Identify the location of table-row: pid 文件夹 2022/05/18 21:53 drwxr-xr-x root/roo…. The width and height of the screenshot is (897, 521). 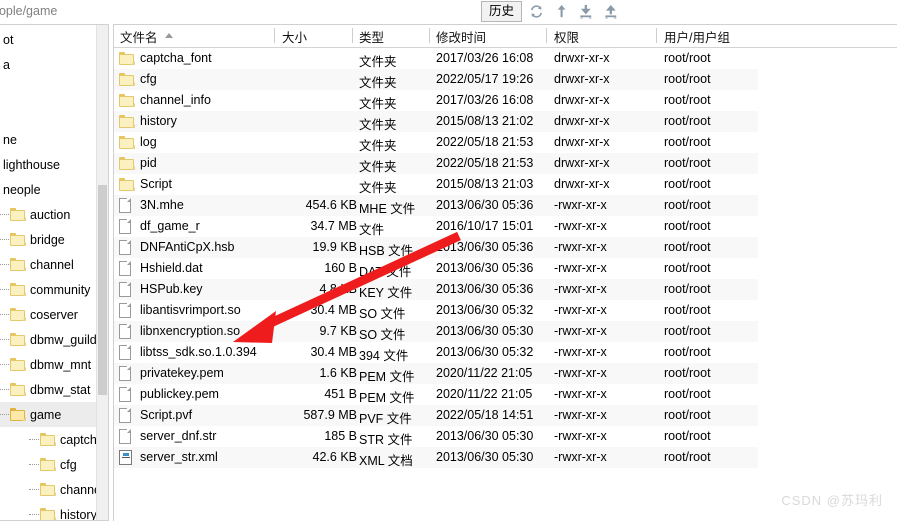
(505, 163).